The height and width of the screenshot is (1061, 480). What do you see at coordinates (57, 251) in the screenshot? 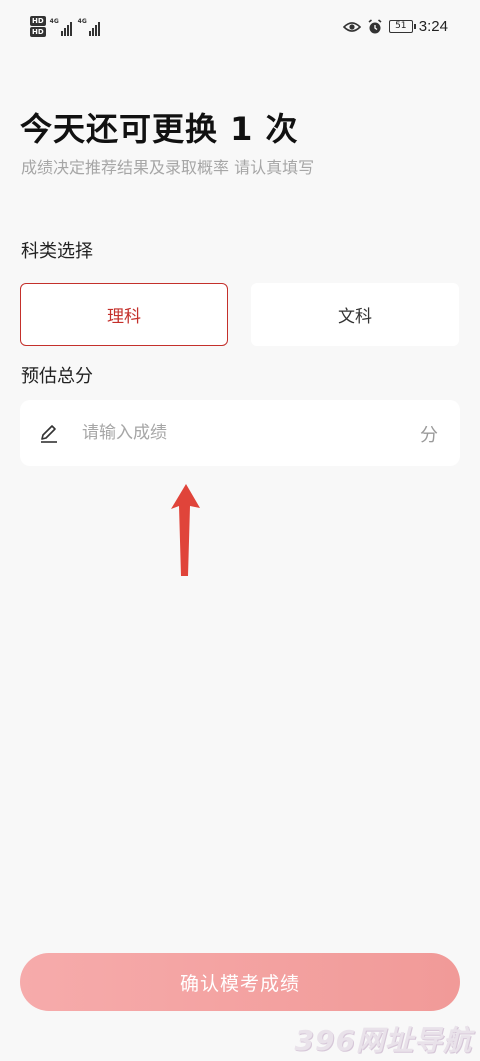
I see `subject-section-label: 科类选择` at bounding box center [57, 251].